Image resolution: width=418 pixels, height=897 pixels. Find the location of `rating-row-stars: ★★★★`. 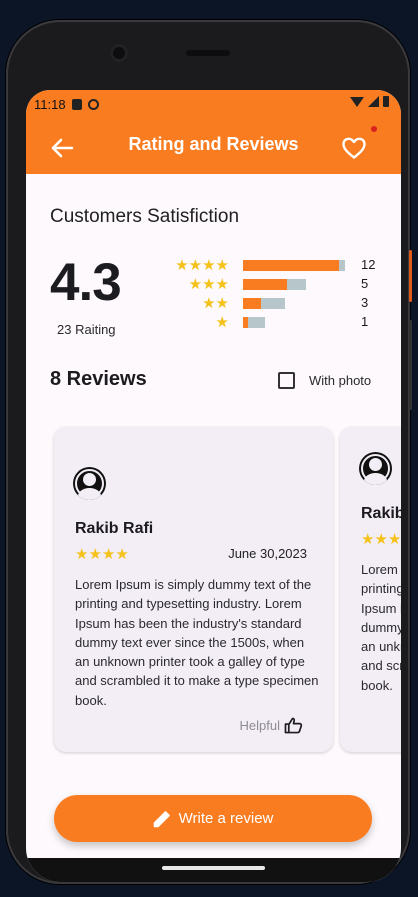

rating-row-stars: ★★★★ is located at coordinates (202, 265).